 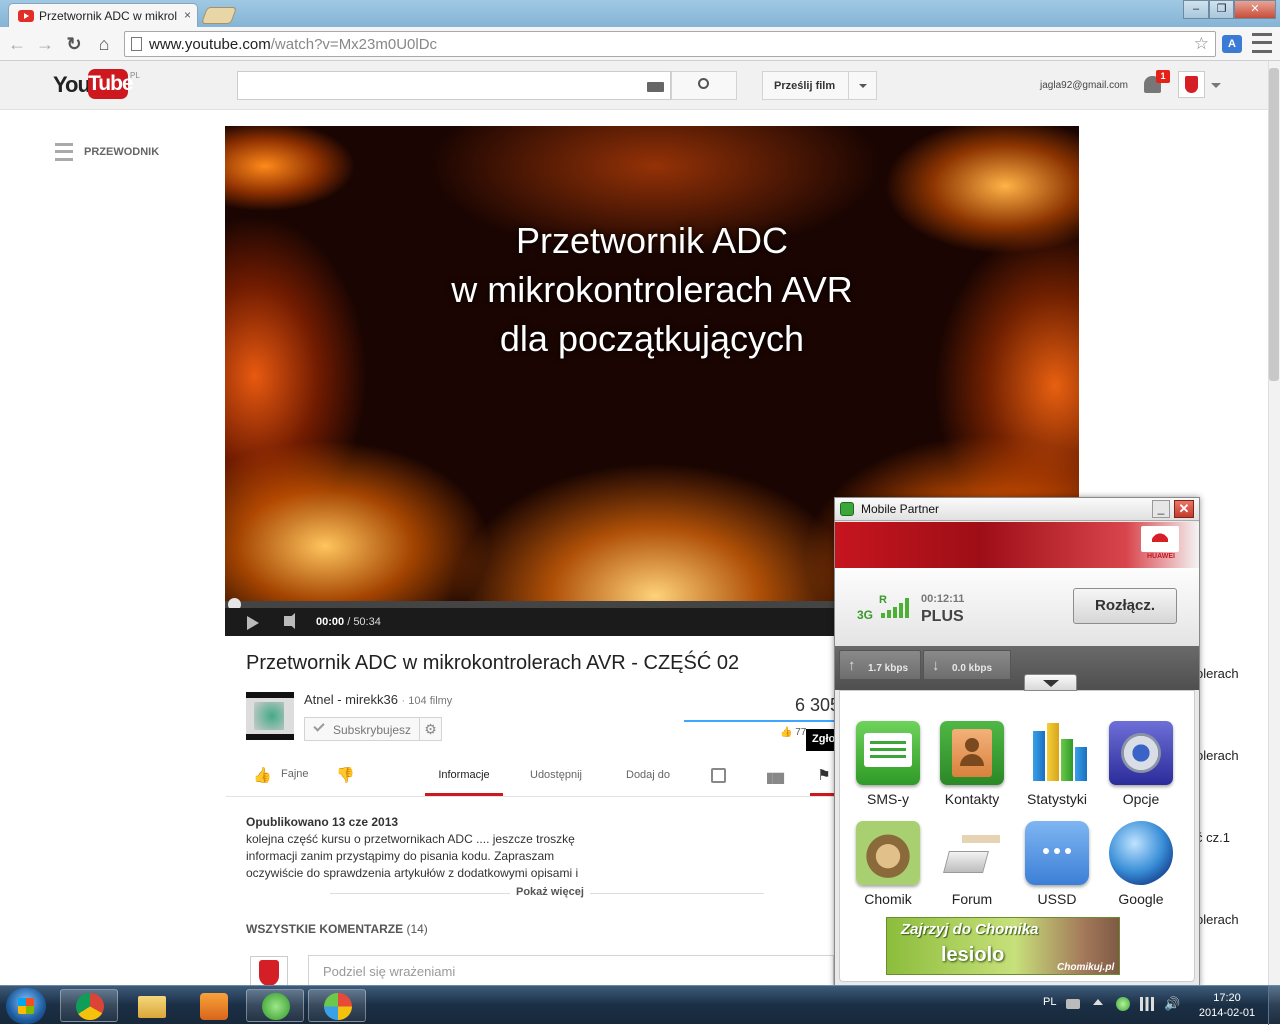 I want to click on tab-share: Udostępnij, so click(x=556, y=775).